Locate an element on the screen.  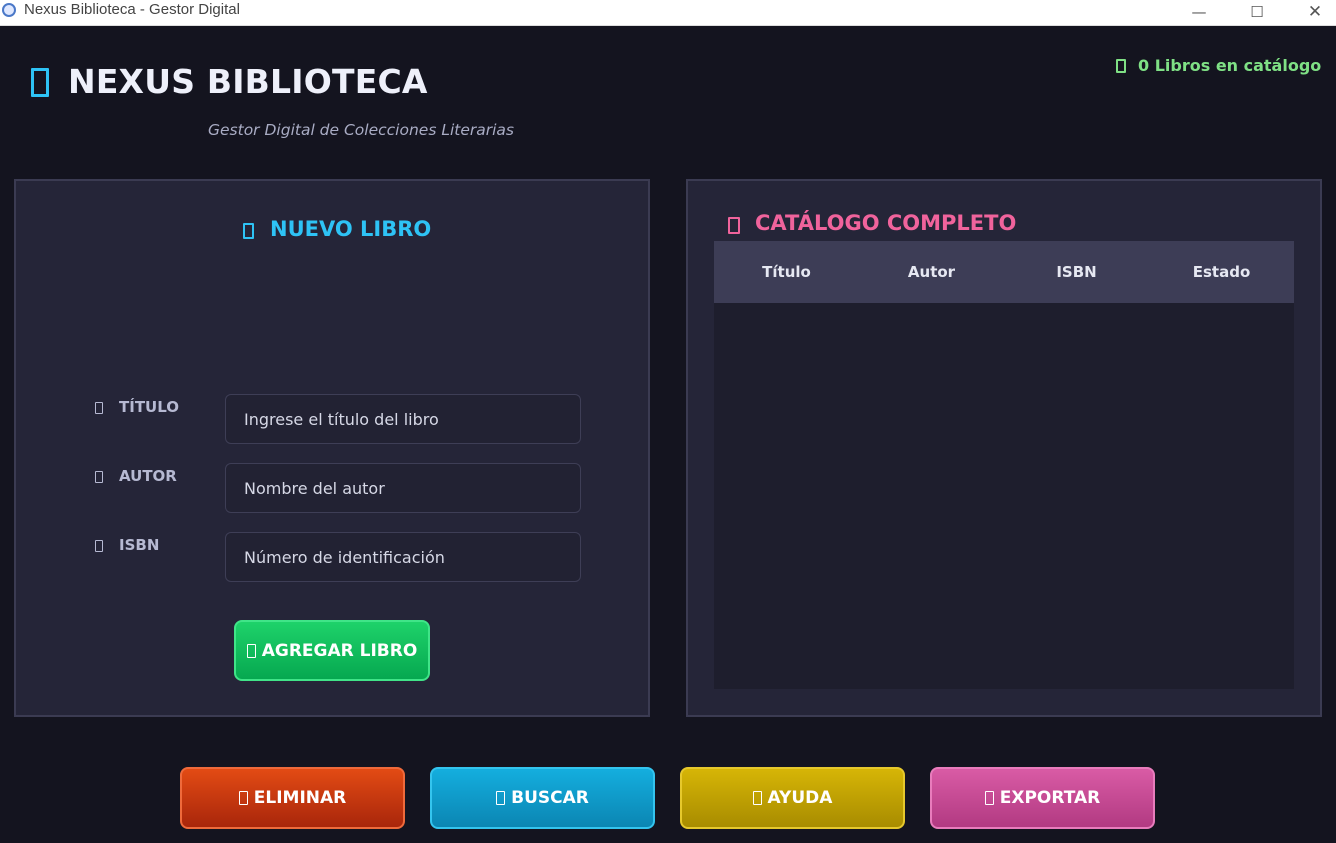
search-label: BUSCAR is located at coordinates (550, 798).